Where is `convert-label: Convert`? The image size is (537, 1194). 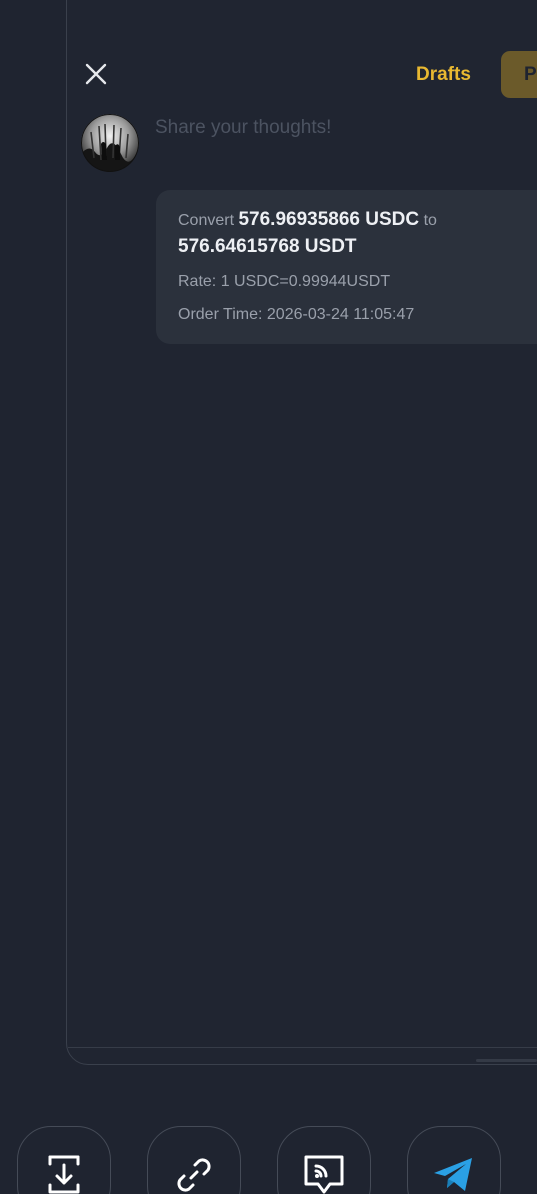 convert-label: Convert is located at coordinates (206, 220).